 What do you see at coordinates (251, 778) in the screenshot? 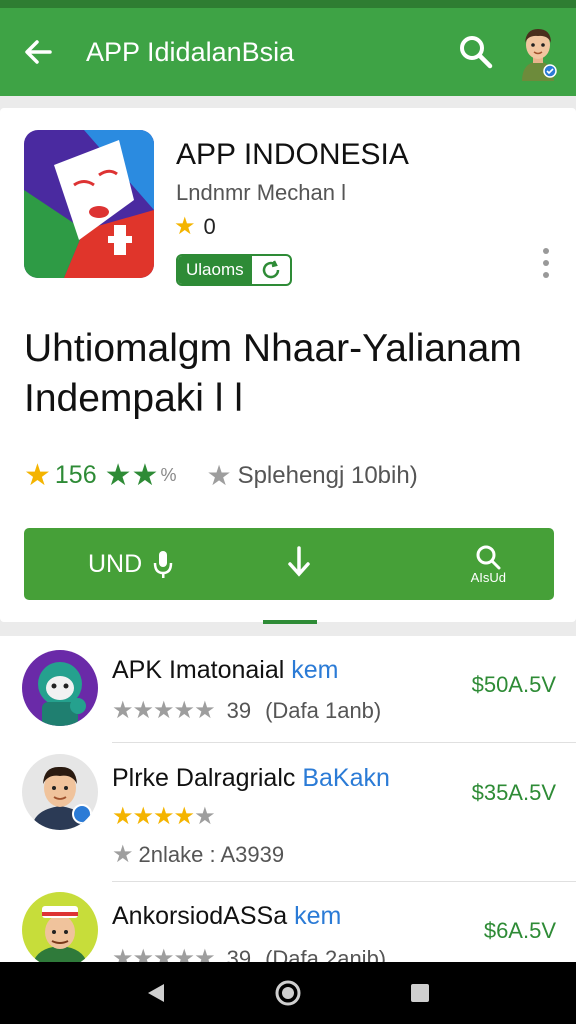
I see `app-title: Plrke Dalragrialc BaKakn` at bounding box center [251, 778].